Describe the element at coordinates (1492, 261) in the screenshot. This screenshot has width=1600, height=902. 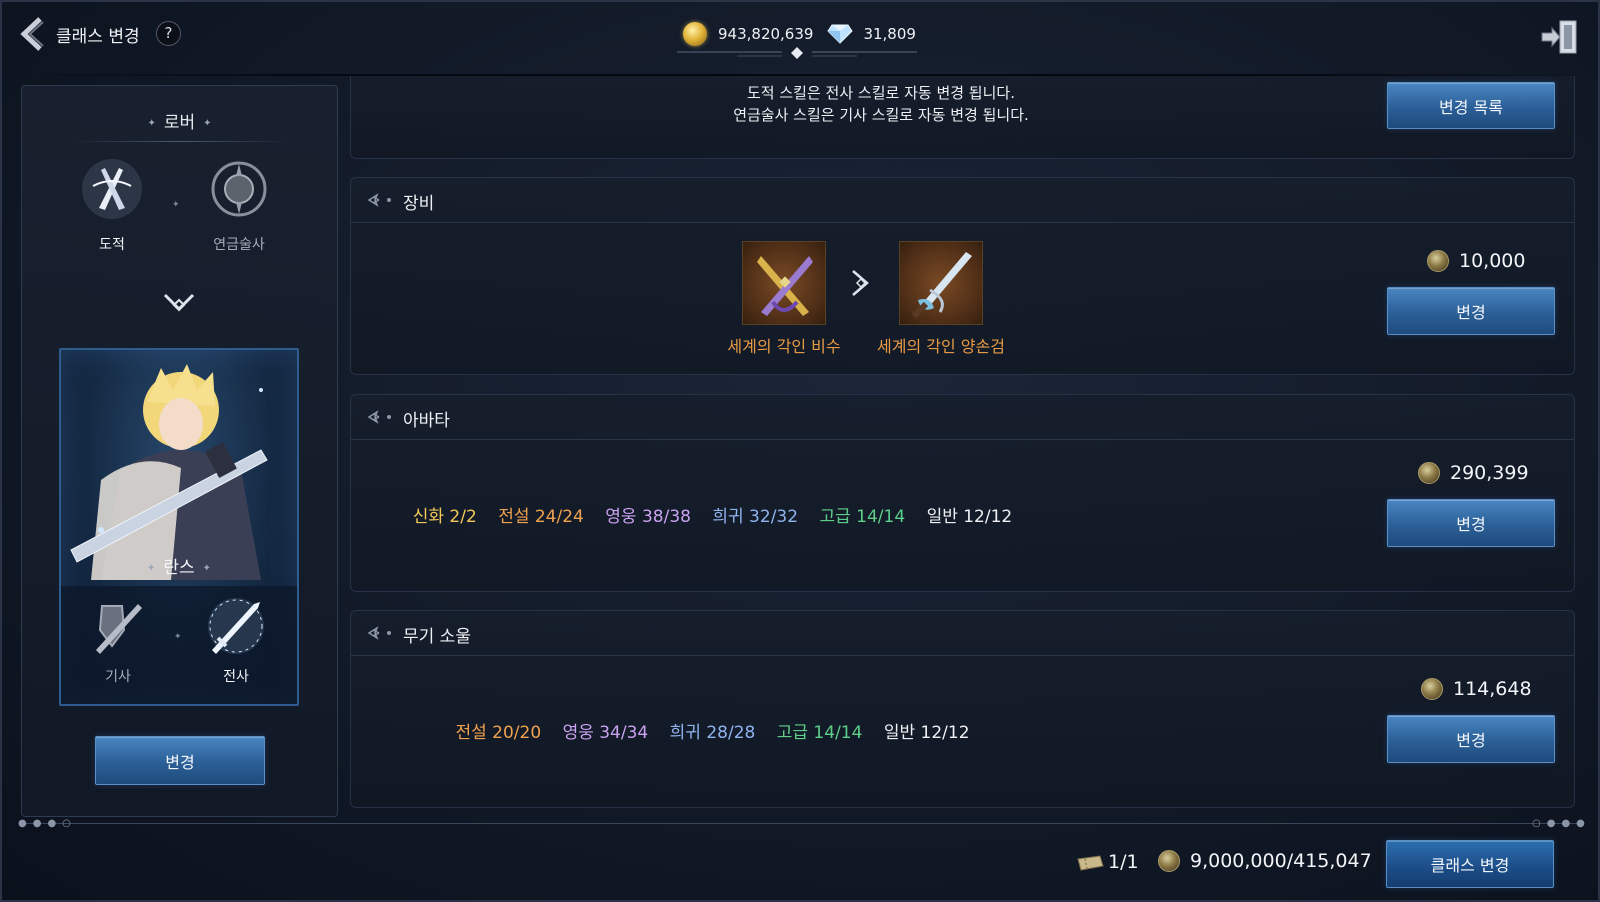
I see `equipment-cost-value: 10,000` at that location.